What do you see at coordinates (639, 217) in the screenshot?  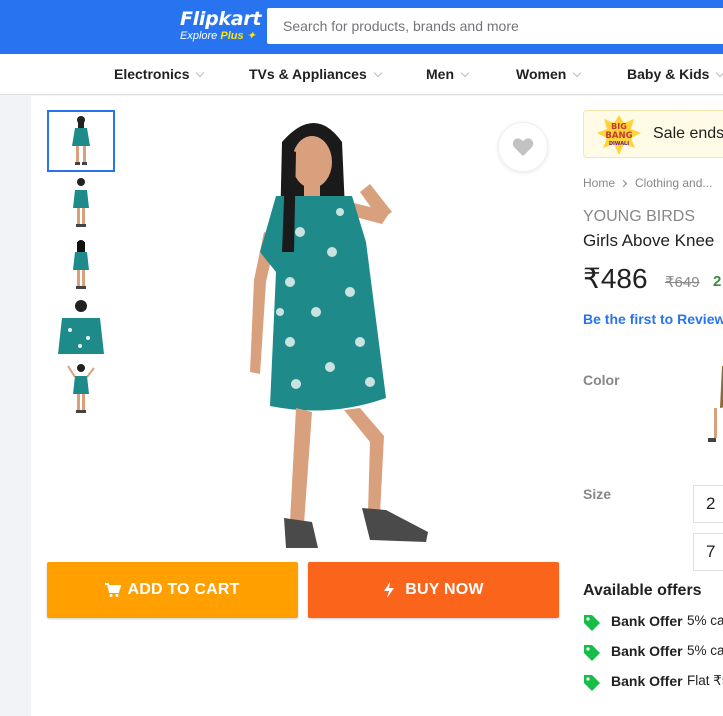 I see `product-brand: YOUNG BIRDS` at bounding box center [639, 217].